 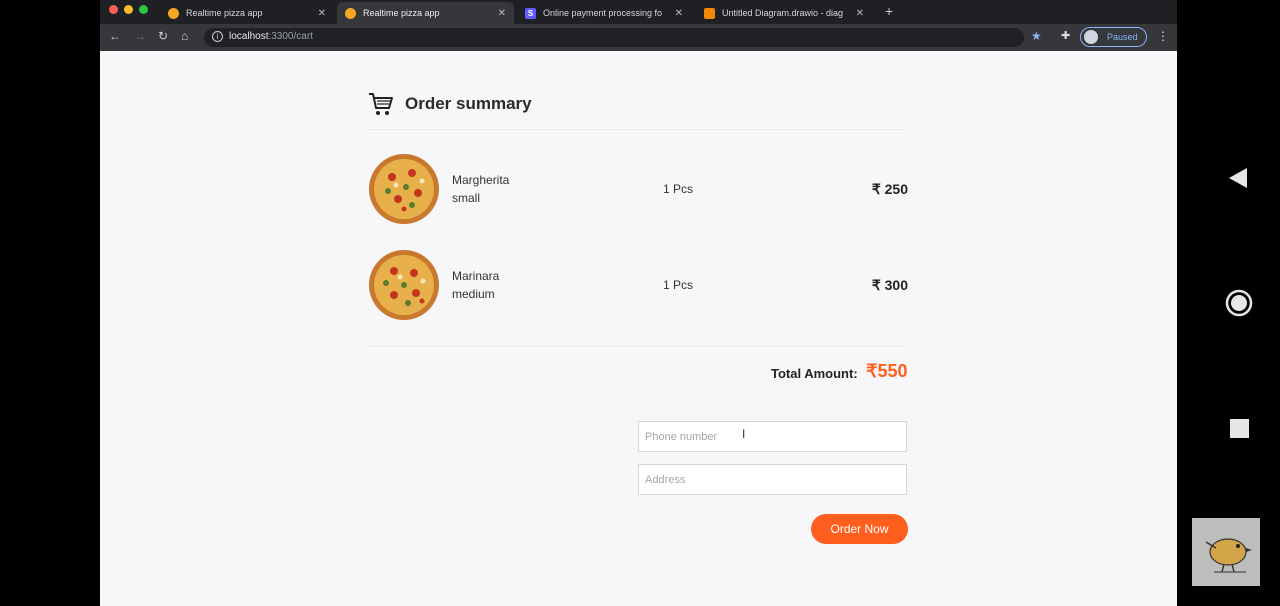 What do you see at coordinates (1228, 555) in the screenshot?
I see `bird-icon` at bounding box center [1228, 555].